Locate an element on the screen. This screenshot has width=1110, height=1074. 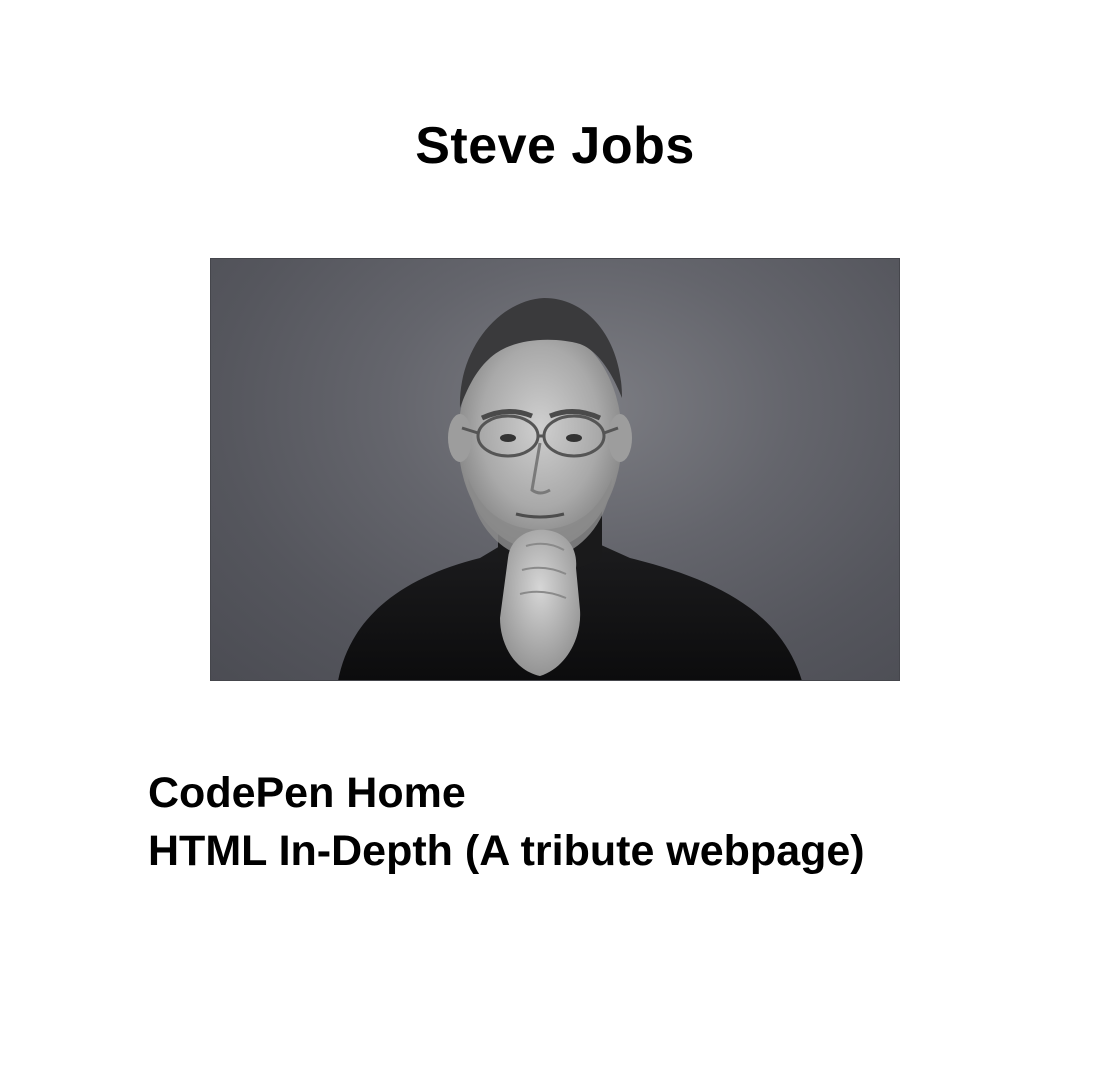
page-title: Steve Jobs is located at coordinates (555, 146).